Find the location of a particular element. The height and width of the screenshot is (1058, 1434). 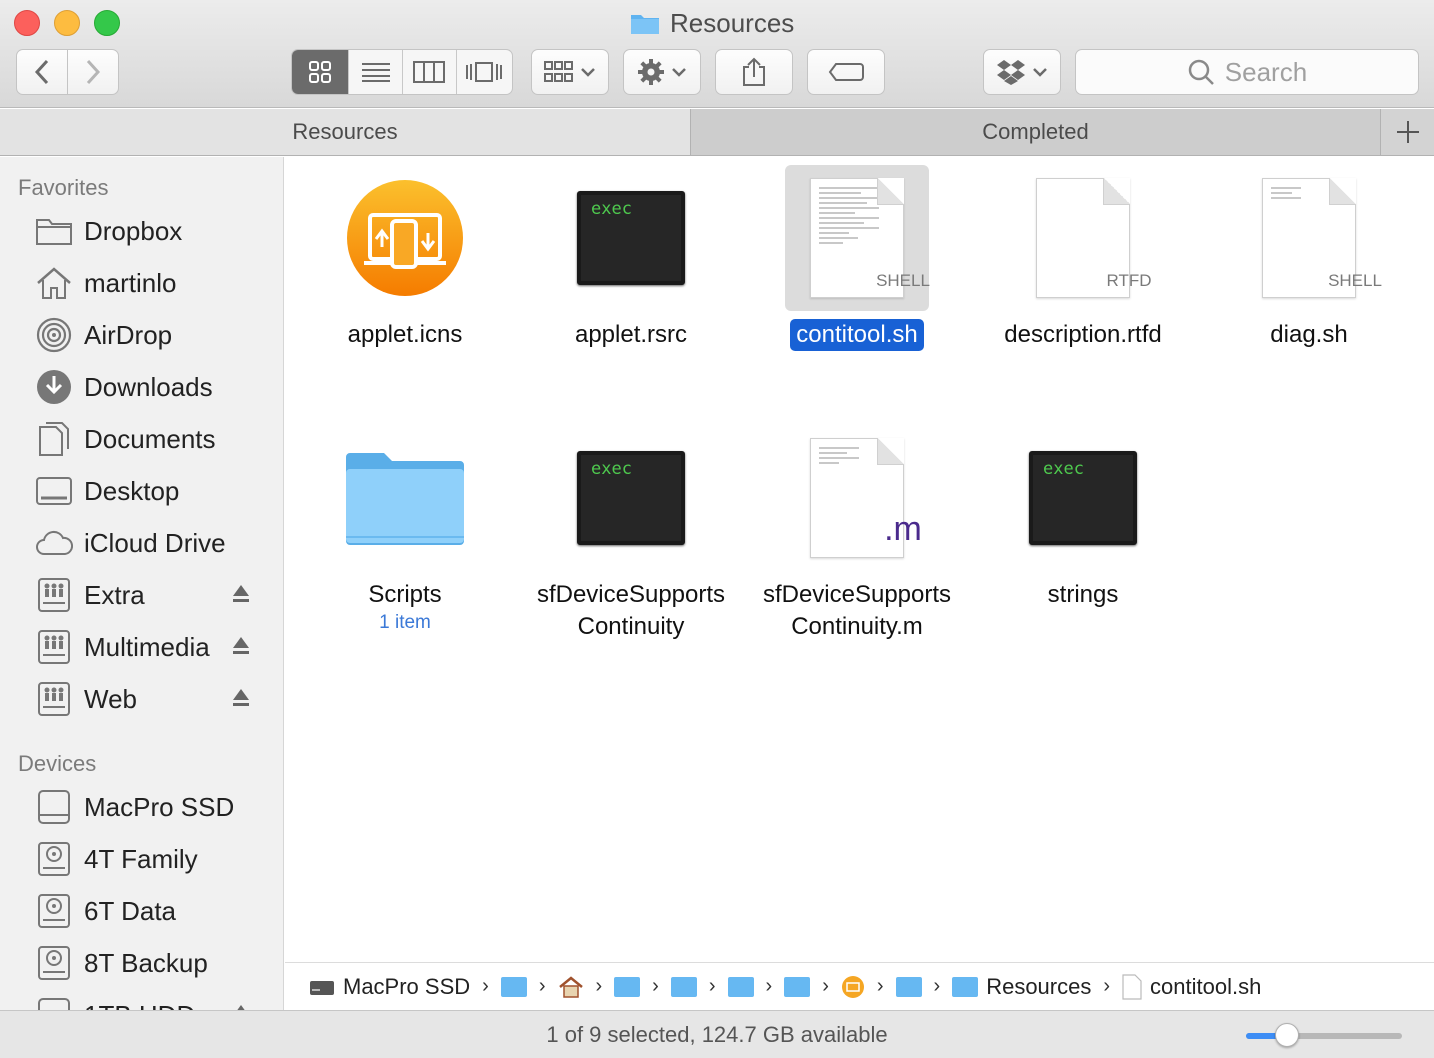

sidebar-item-dropbox: Dropbox is located at coordinates (154, 231).